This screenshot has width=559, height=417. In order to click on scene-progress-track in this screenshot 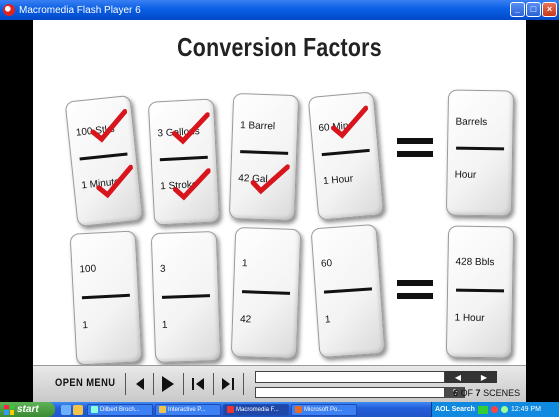, I will do `click(350, 377)`.